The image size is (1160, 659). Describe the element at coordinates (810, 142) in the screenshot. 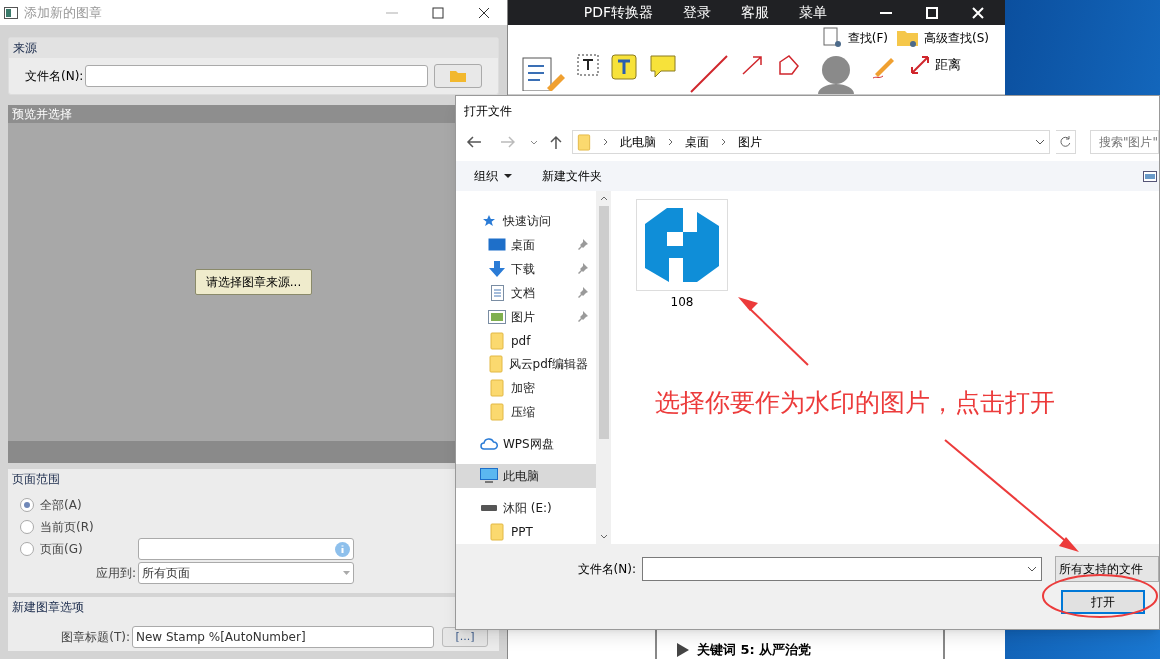

I see `address-bar: 此电脑 桌面 图片` at that location.